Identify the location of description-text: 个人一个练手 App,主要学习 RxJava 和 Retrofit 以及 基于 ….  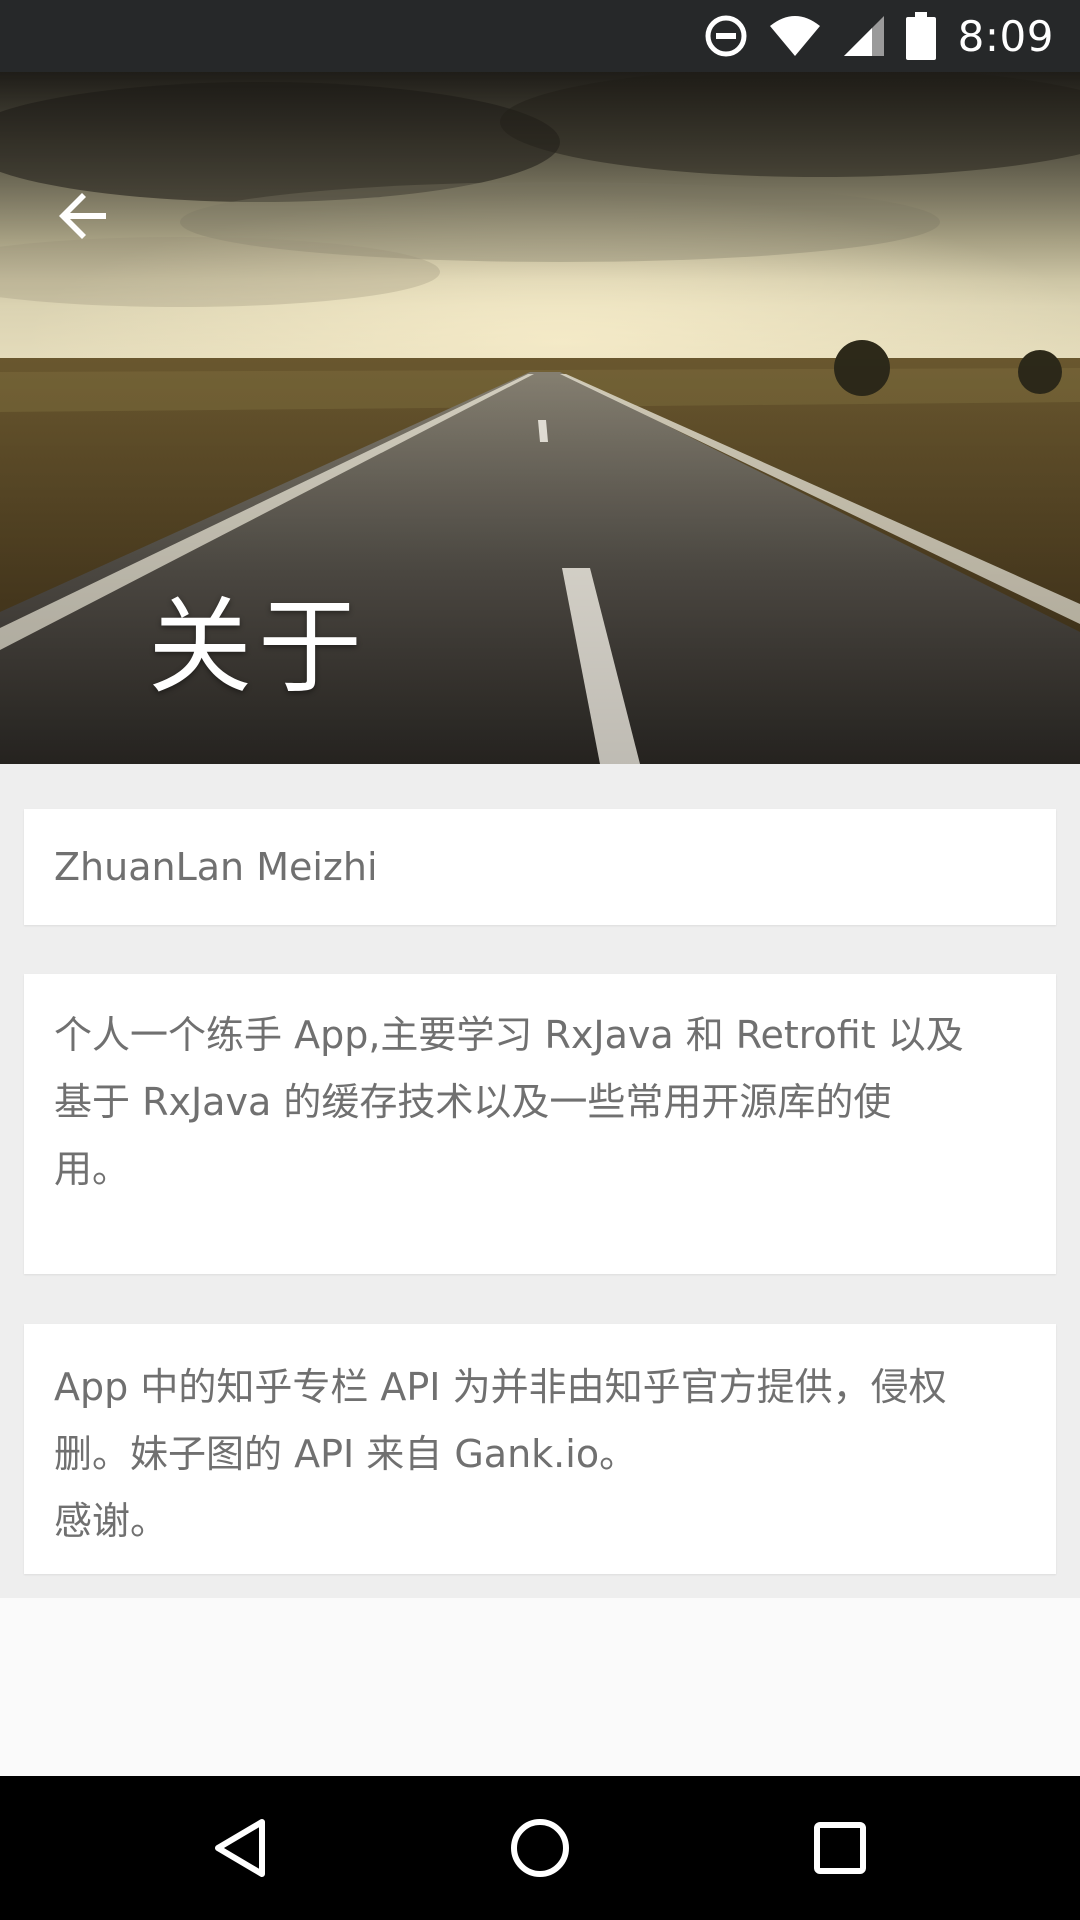
(509, 1102).